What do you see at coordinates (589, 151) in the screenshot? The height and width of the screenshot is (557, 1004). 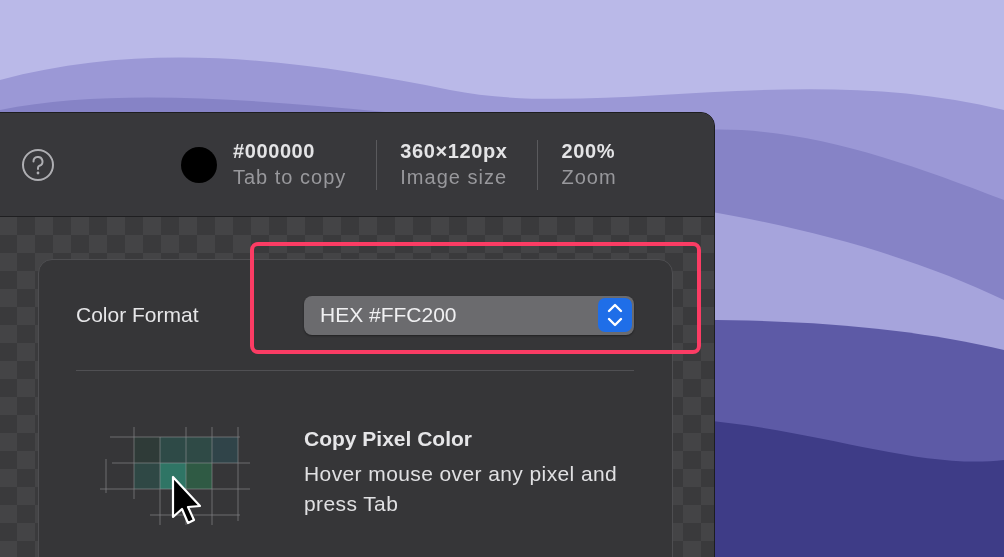 I see `stat-value: 200%` at bounding box center [589, 151].